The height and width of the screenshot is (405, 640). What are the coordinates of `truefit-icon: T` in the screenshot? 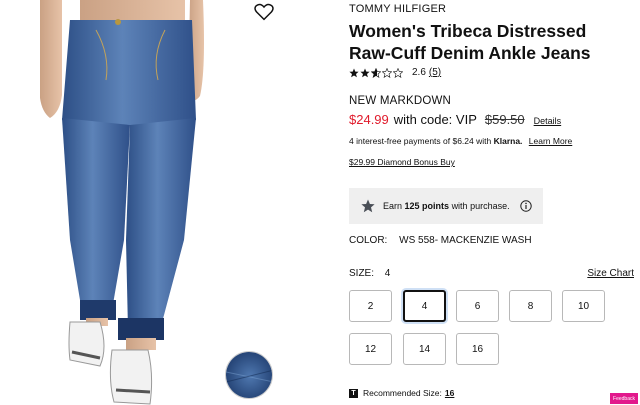 It's located at (353, 393).